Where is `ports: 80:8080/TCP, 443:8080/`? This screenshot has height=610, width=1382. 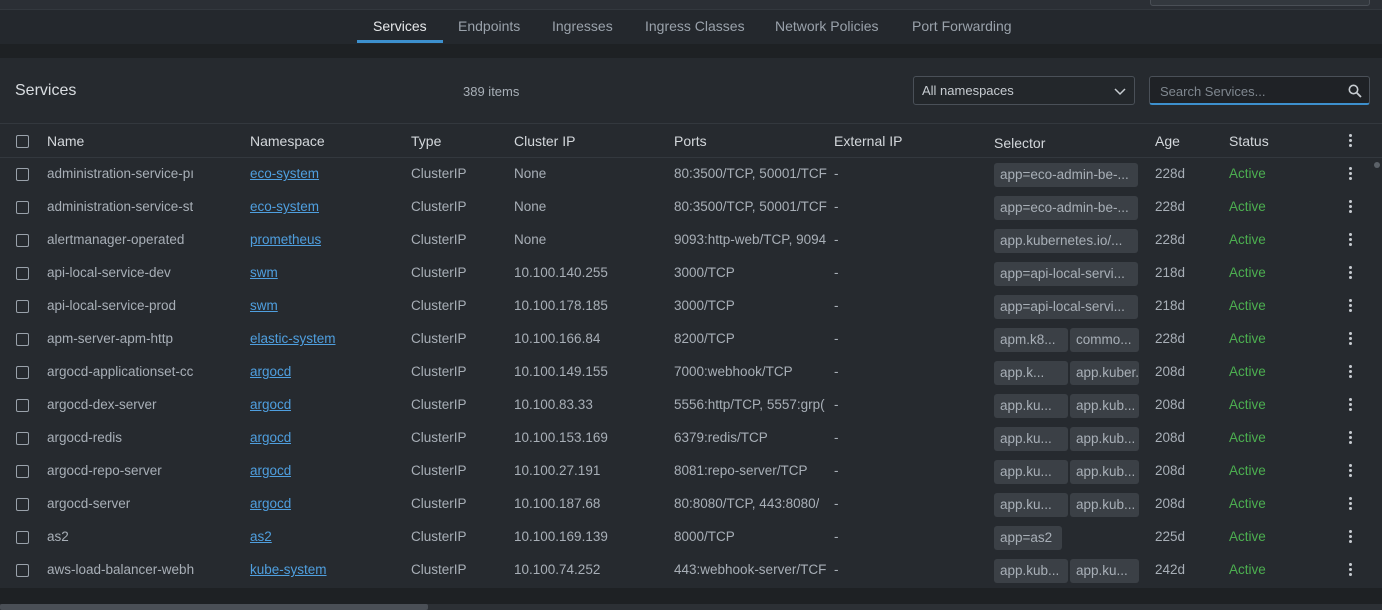 ports: 80:8080/TCP, 443:8080/ is located at coordinates (747, 503).